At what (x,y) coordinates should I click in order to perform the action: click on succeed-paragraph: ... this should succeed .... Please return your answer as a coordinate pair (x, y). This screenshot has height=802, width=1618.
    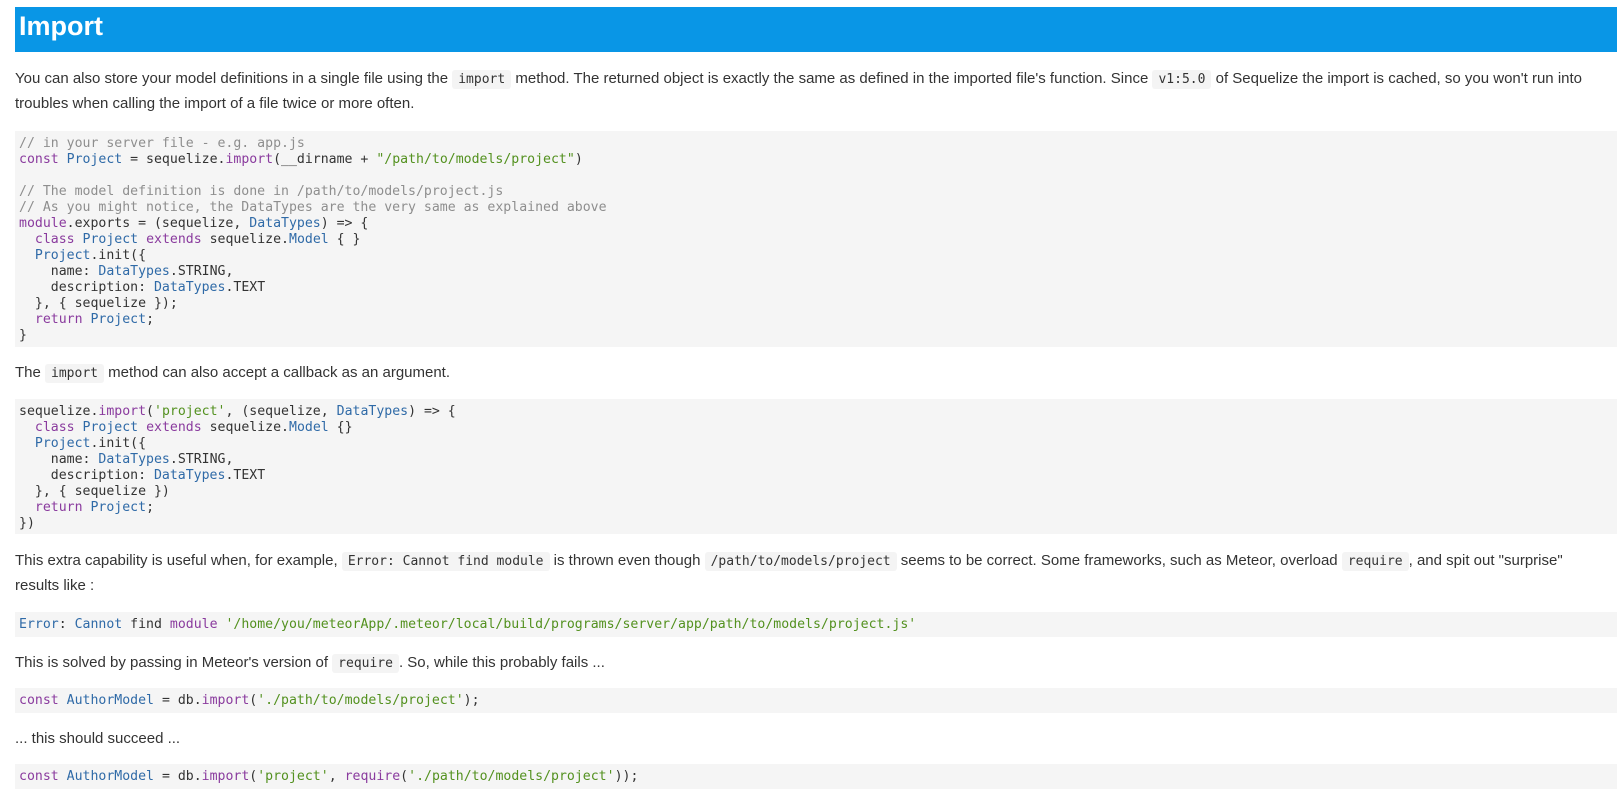
    Looking at the image, I should click on (810, 739).